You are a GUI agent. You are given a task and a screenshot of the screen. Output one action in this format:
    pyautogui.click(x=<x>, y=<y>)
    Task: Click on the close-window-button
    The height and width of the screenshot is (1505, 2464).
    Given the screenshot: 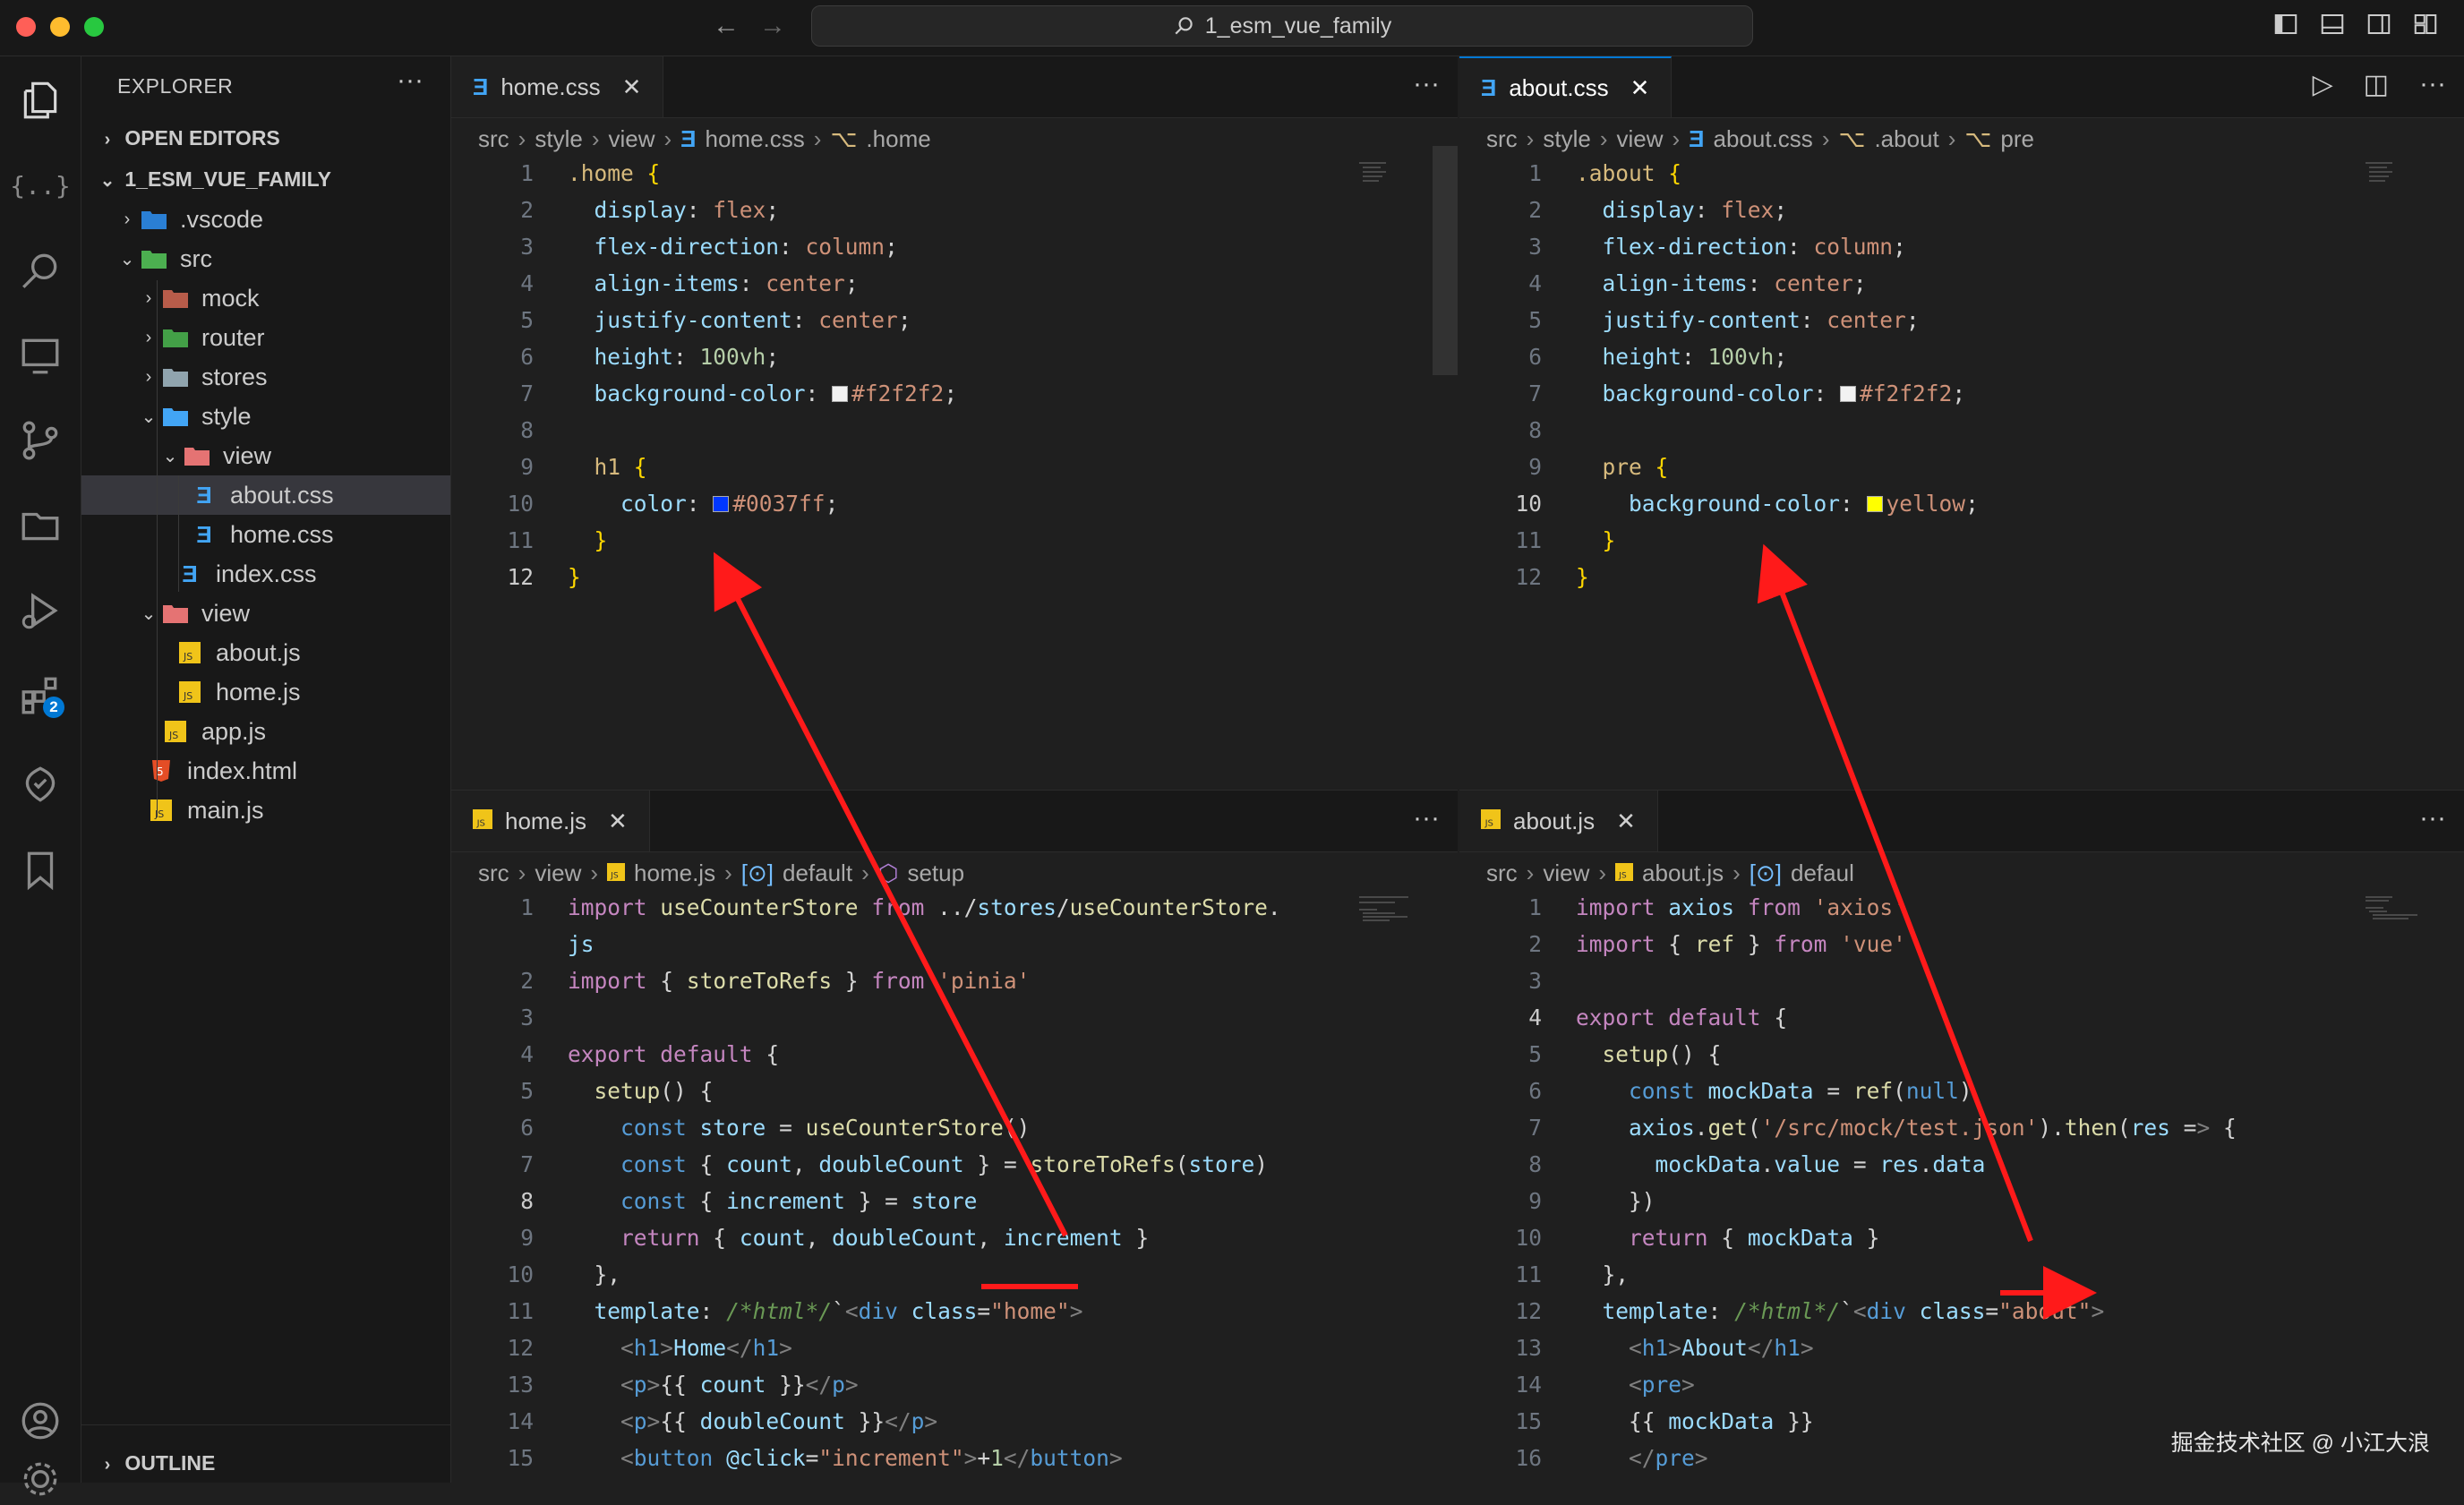 What is the action you would take?
    pyautogui.click(x=26, y=27)
    